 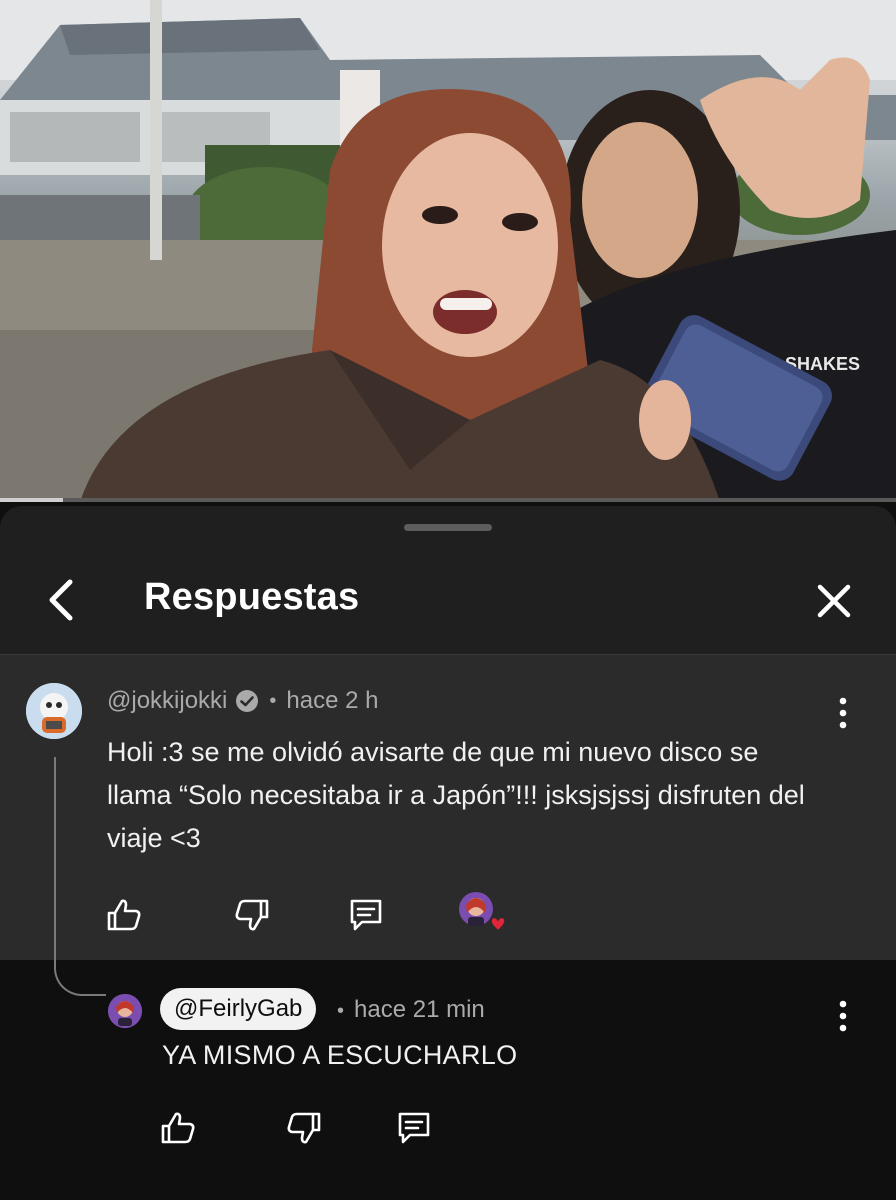 I want to click on reply-actions, so click(x=296, y=1128).